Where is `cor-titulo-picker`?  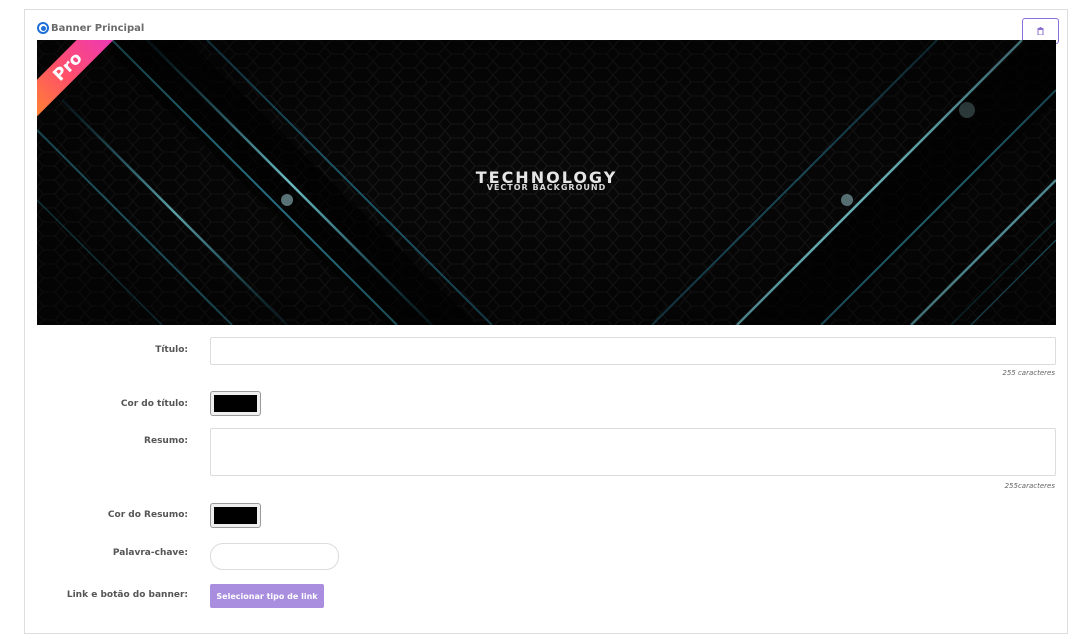
cor-titulo-picker is located at coordinates (235, 403).